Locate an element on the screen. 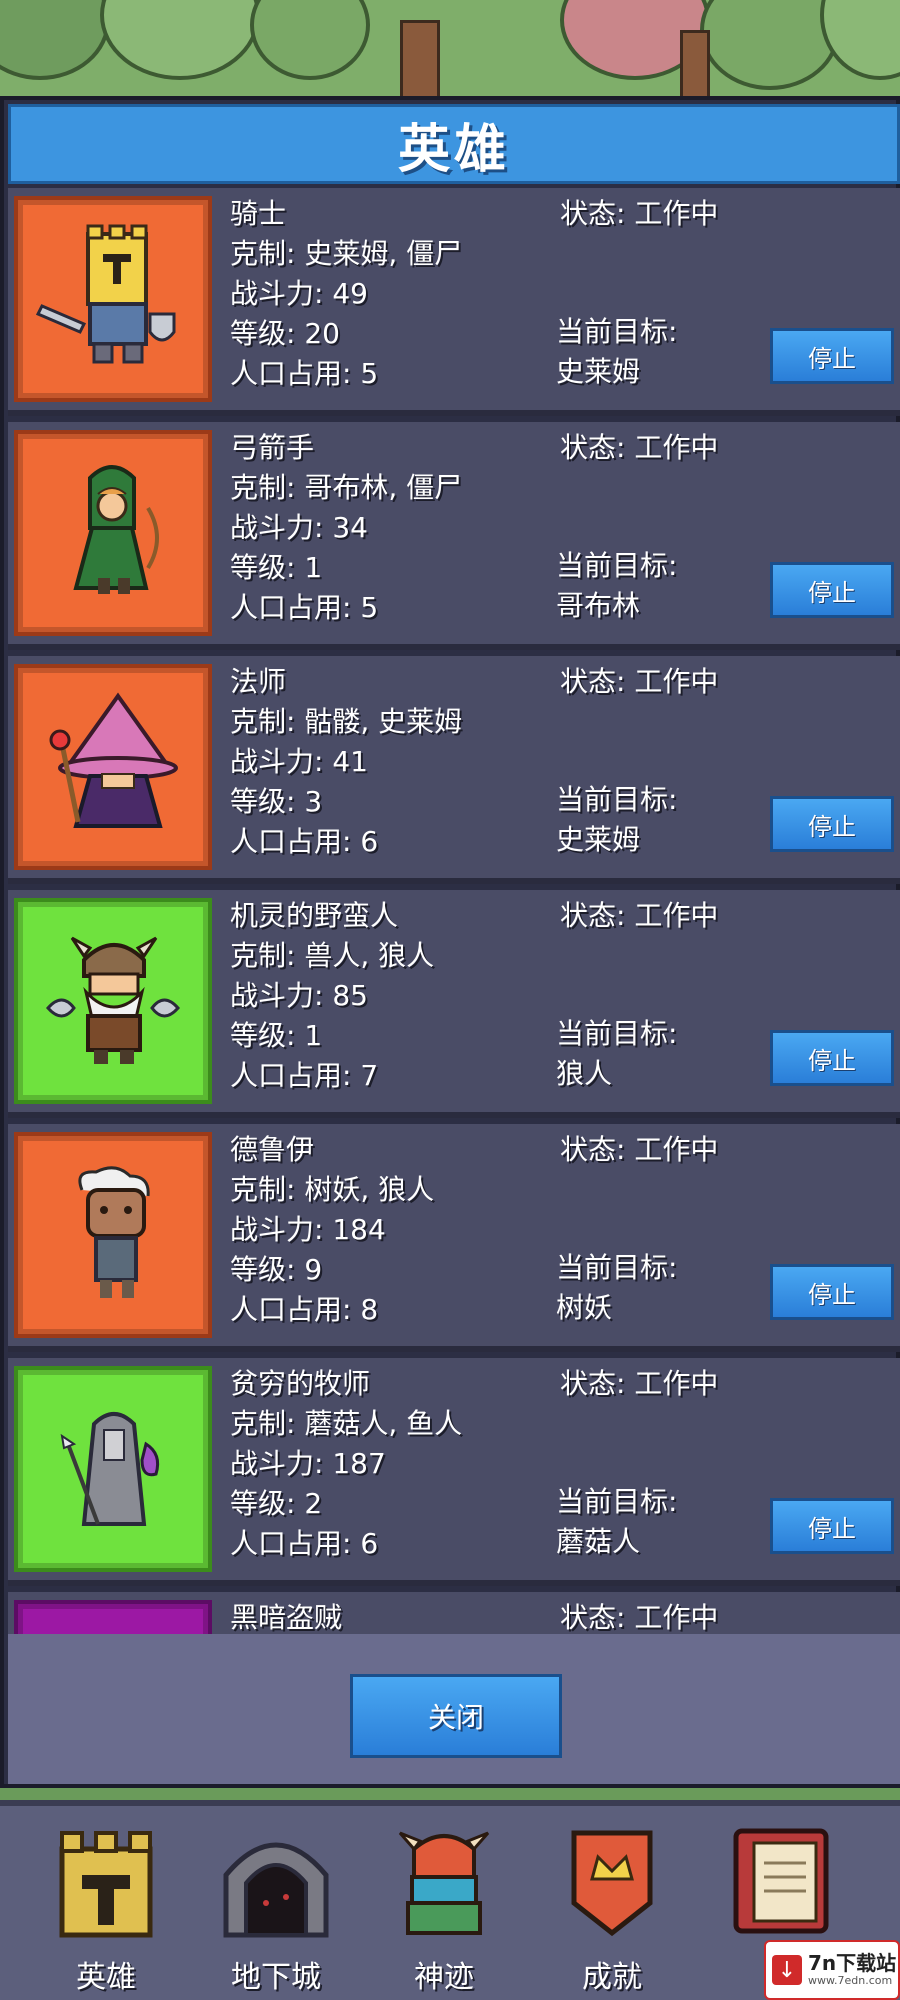 This screenshot has width=900, height=2000. modal-title: 英雄 is located at coordinates (453, 149).